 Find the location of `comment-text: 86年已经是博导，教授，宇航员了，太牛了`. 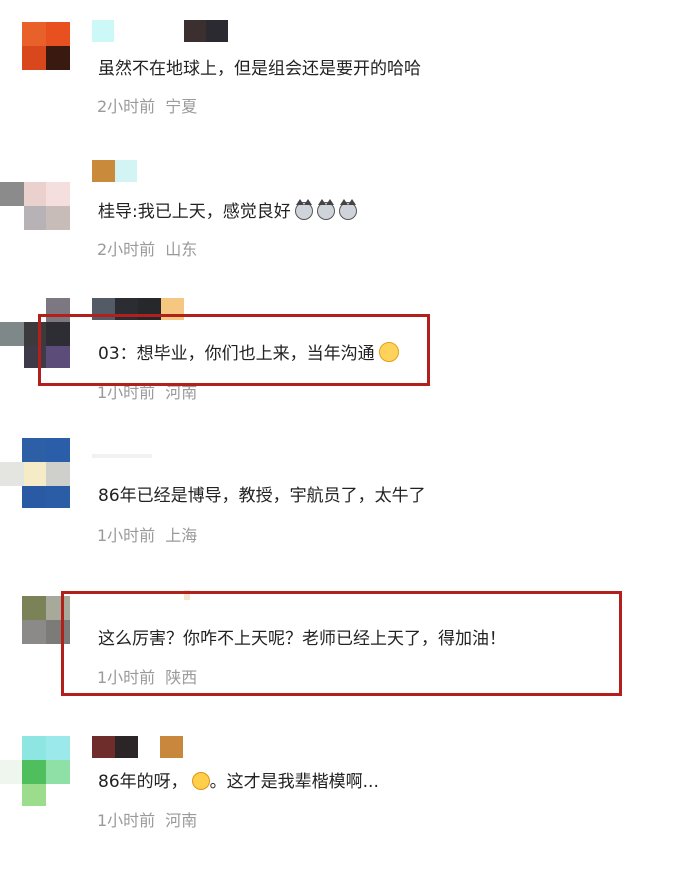

comment-text: 86年已经是博导，教授，宇航员了，太牛了 is located at coordinates (262, 496).